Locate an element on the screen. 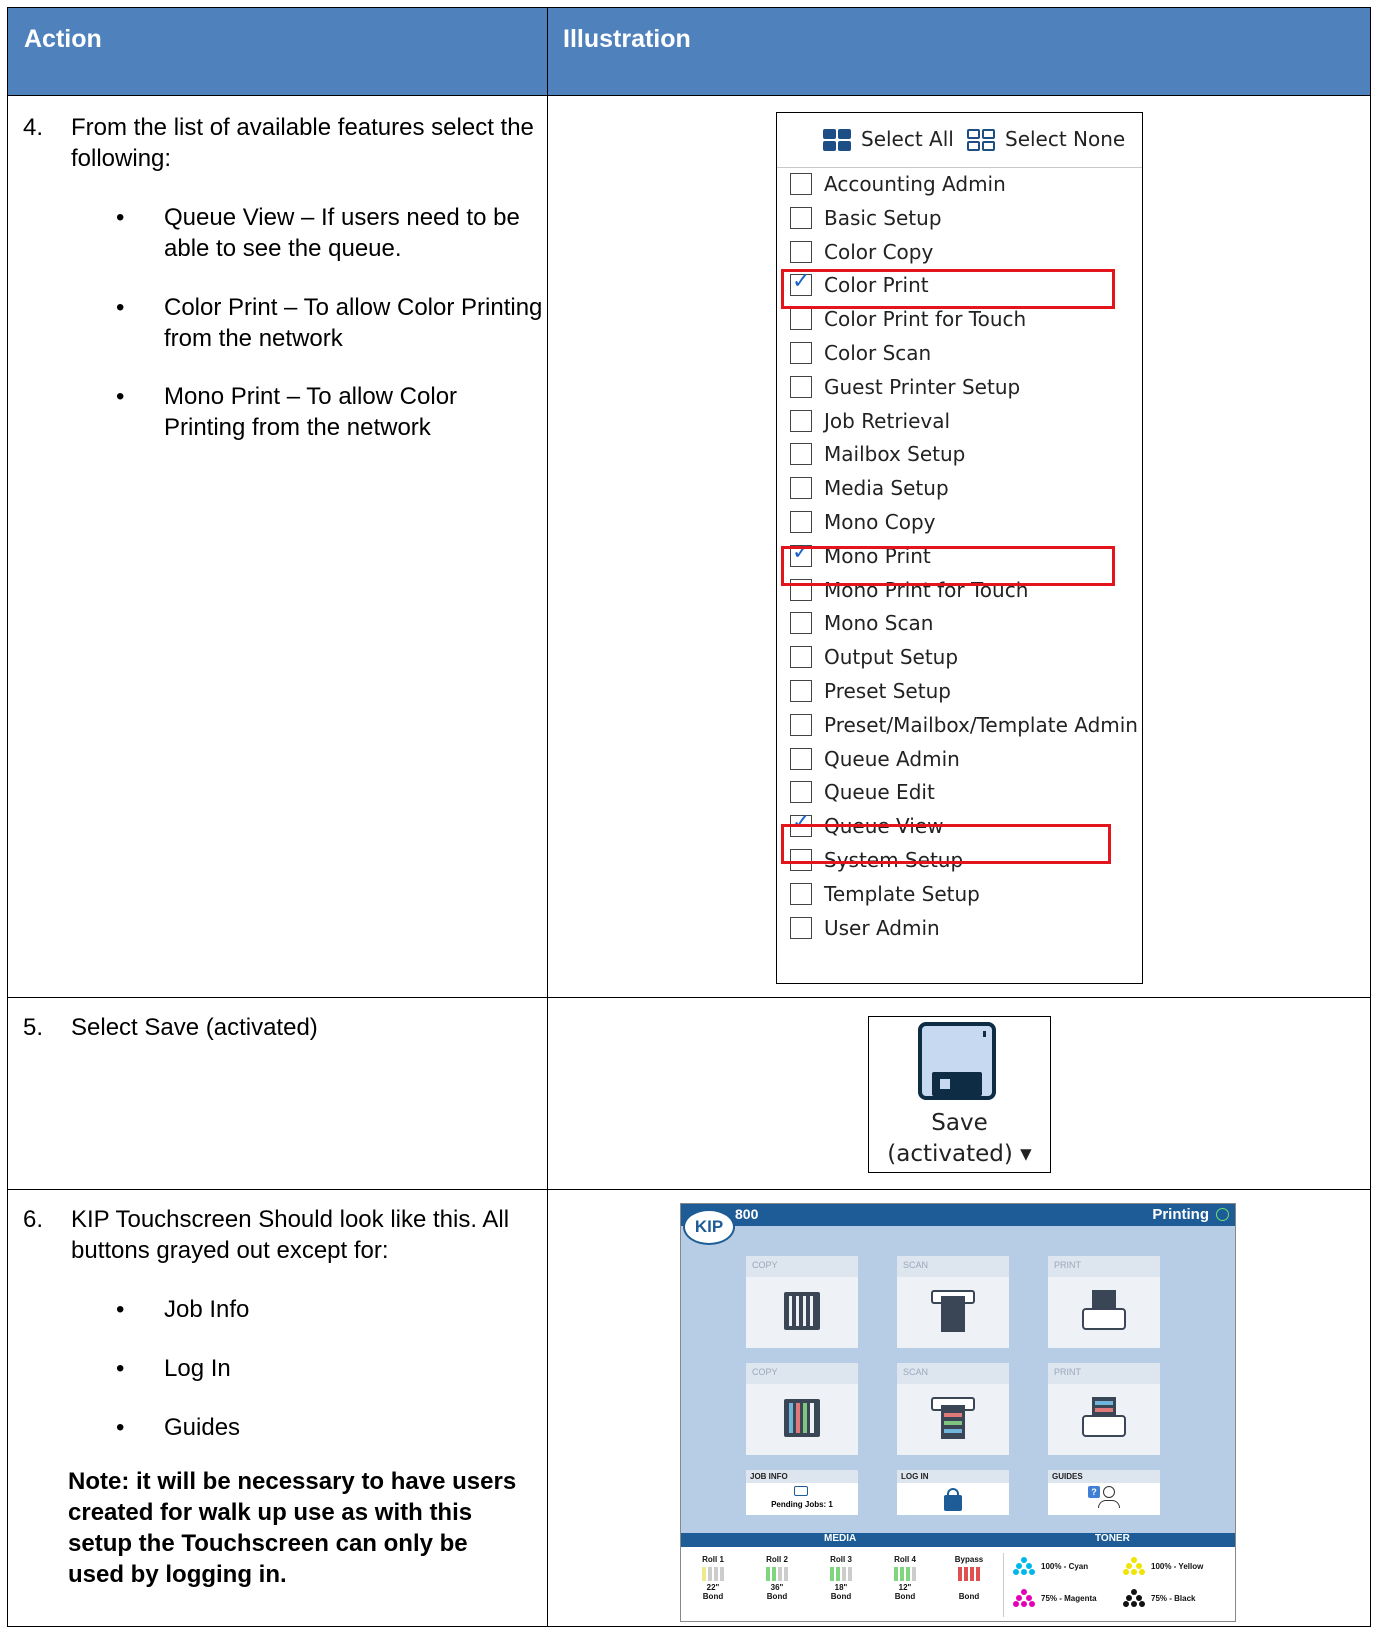 The image size is (1377, 1634). roll-name: Bypass is located at coordinates (969, 1559).